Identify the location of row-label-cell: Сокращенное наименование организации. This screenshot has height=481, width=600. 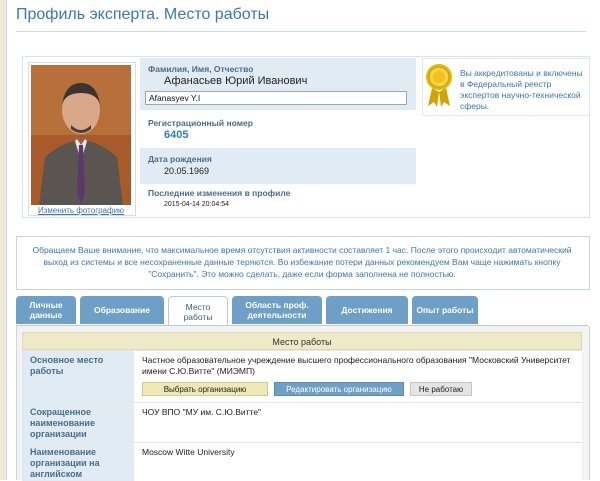
(78, 423).